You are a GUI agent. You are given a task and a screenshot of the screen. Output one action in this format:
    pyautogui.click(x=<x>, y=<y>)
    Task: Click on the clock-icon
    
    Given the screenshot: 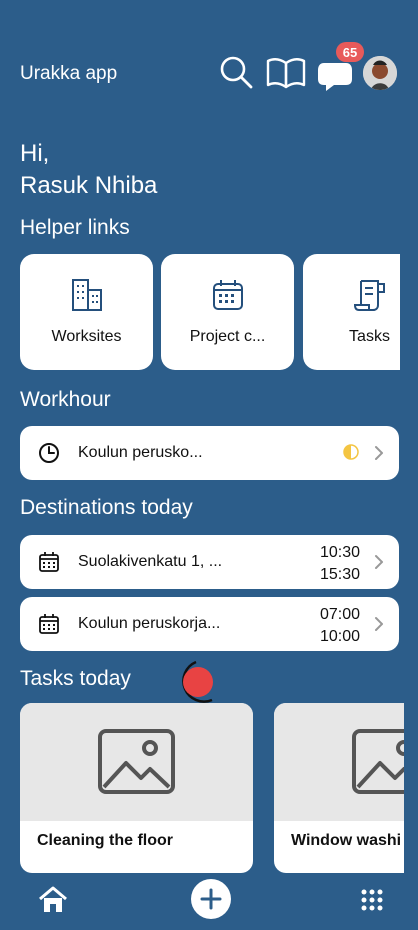 What is the action you would take?
    pyautogui.click(x=49, y=453)
    